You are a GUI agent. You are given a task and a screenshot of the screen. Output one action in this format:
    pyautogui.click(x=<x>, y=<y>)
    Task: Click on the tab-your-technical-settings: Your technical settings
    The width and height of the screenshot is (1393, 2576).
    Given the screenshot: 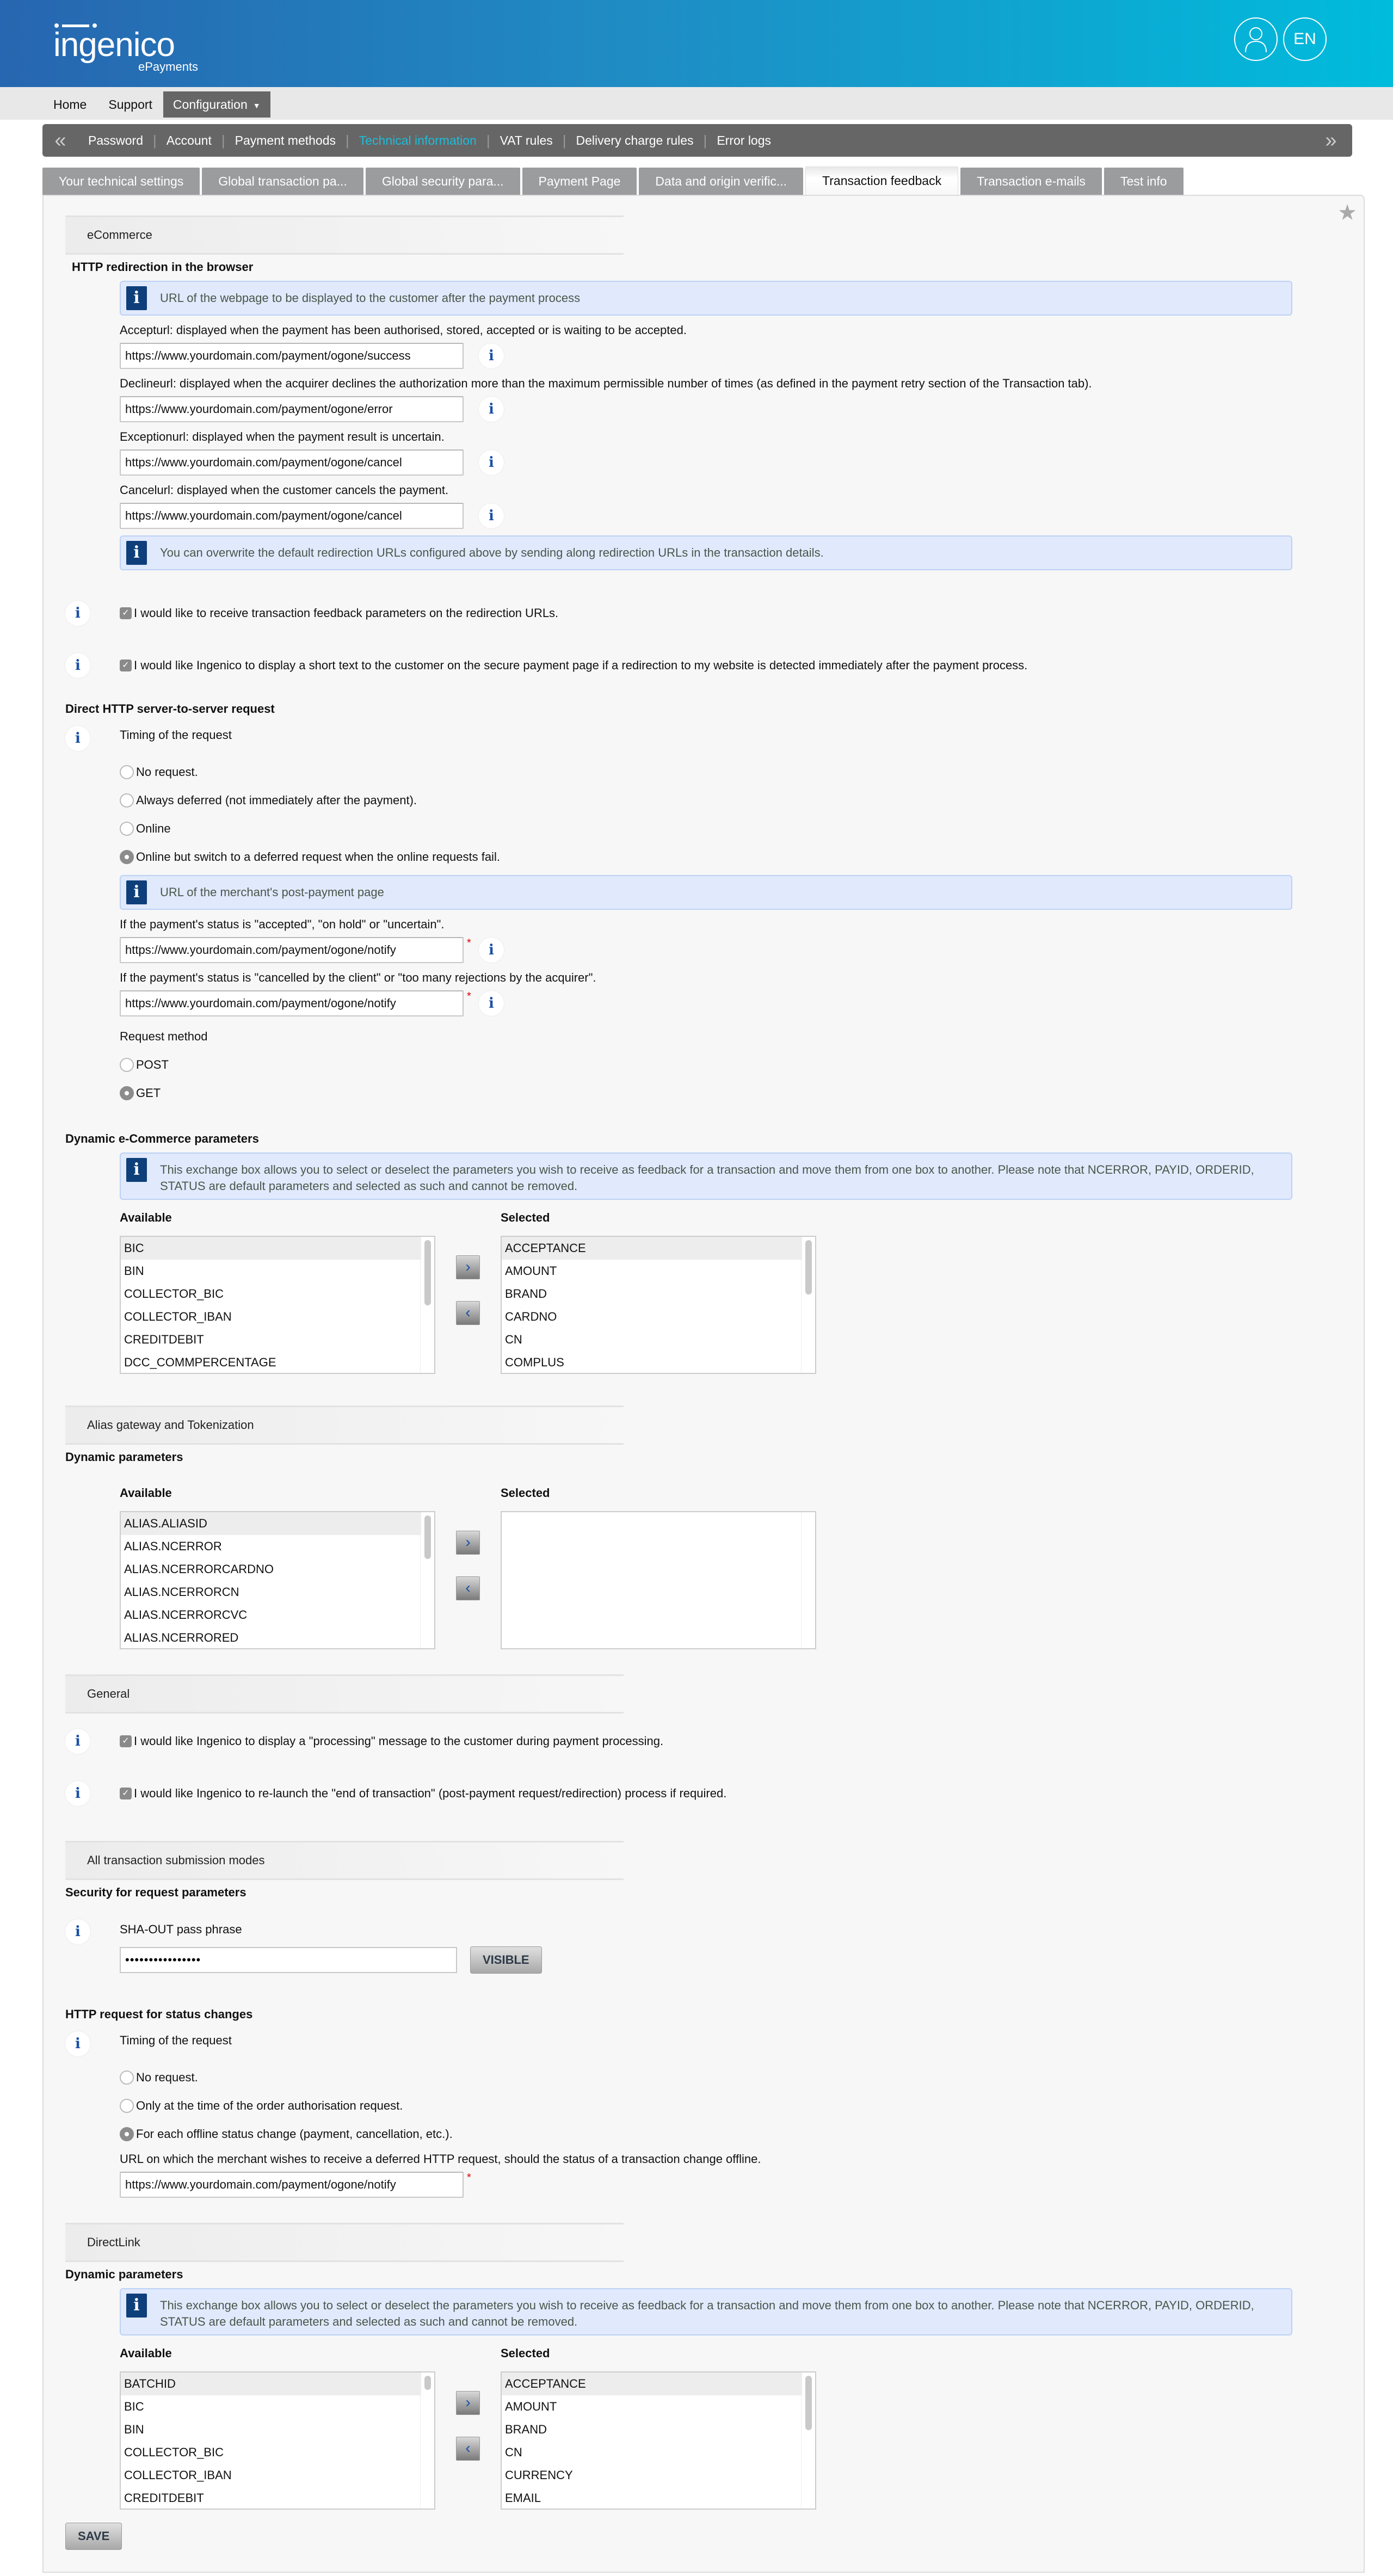 What is the action you would take?
    pyautogui.click(x=121, y=181)
    